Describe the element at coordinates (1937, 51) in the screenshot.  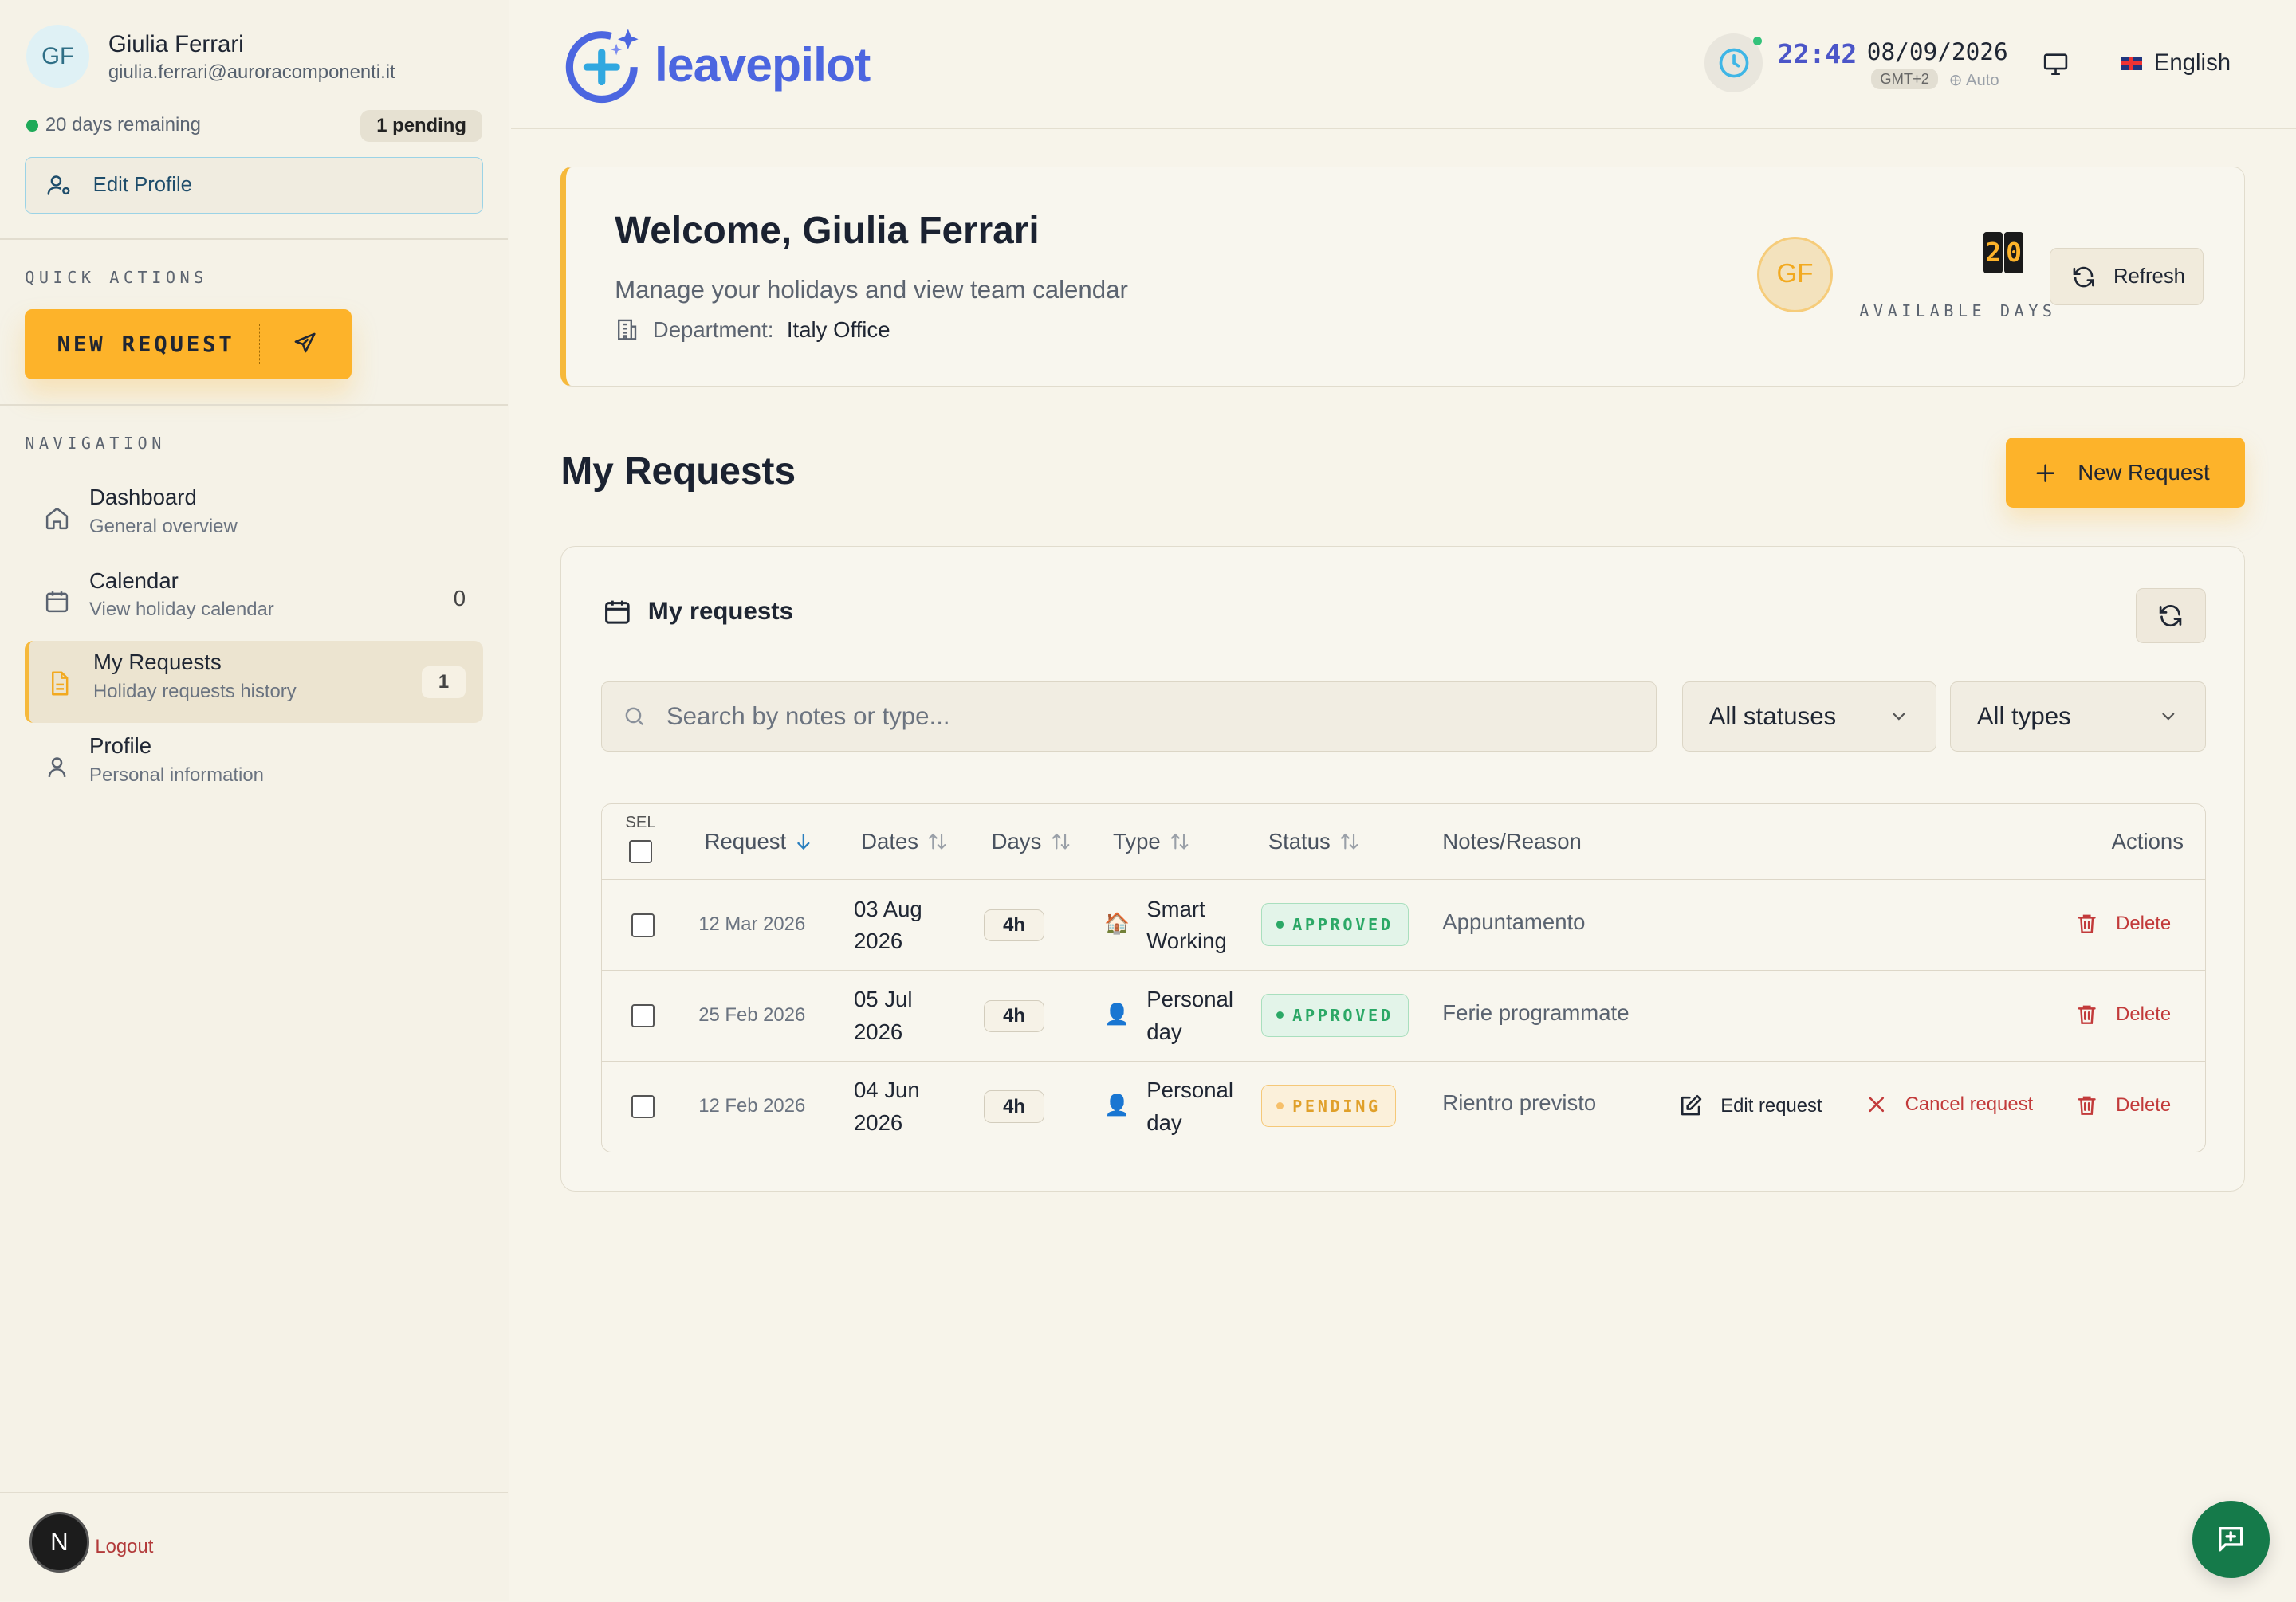
I see `clock-date: 08/09/2026` at that location.